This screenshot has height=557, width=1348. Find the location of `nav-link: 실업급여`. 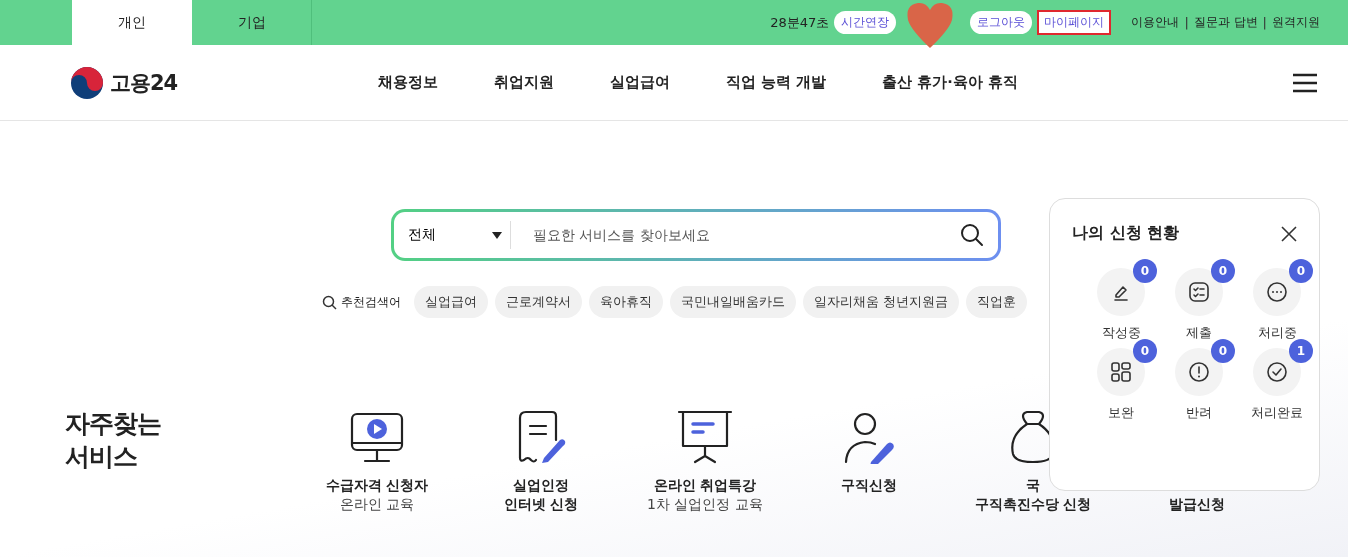

nav-link: 실업급여 is located at coordinates (640, 82).